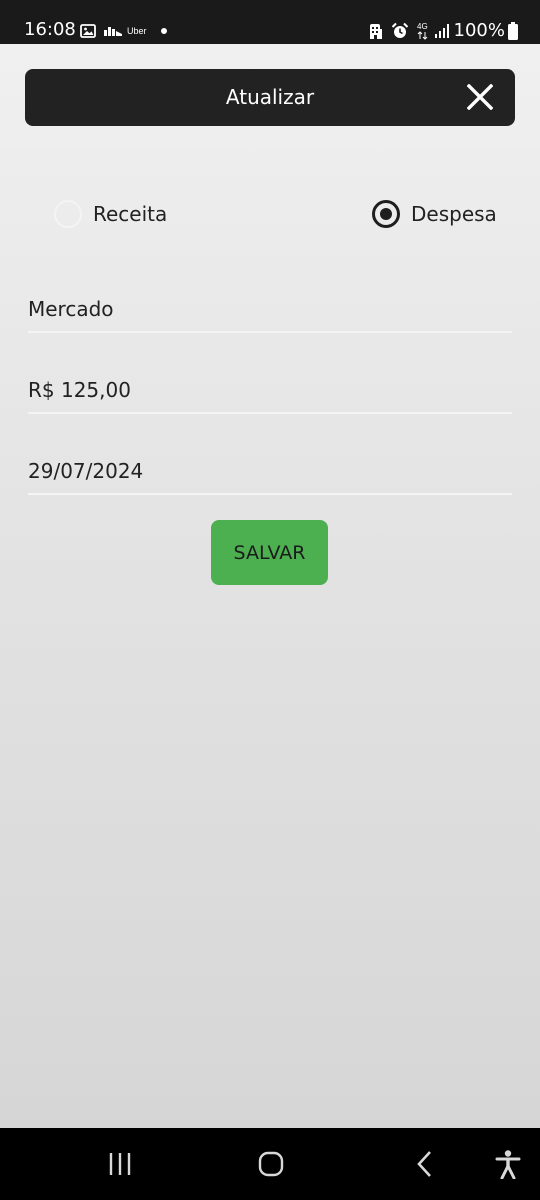  I want to click on status-system-icons: 4G 100%, so click(443, 31).